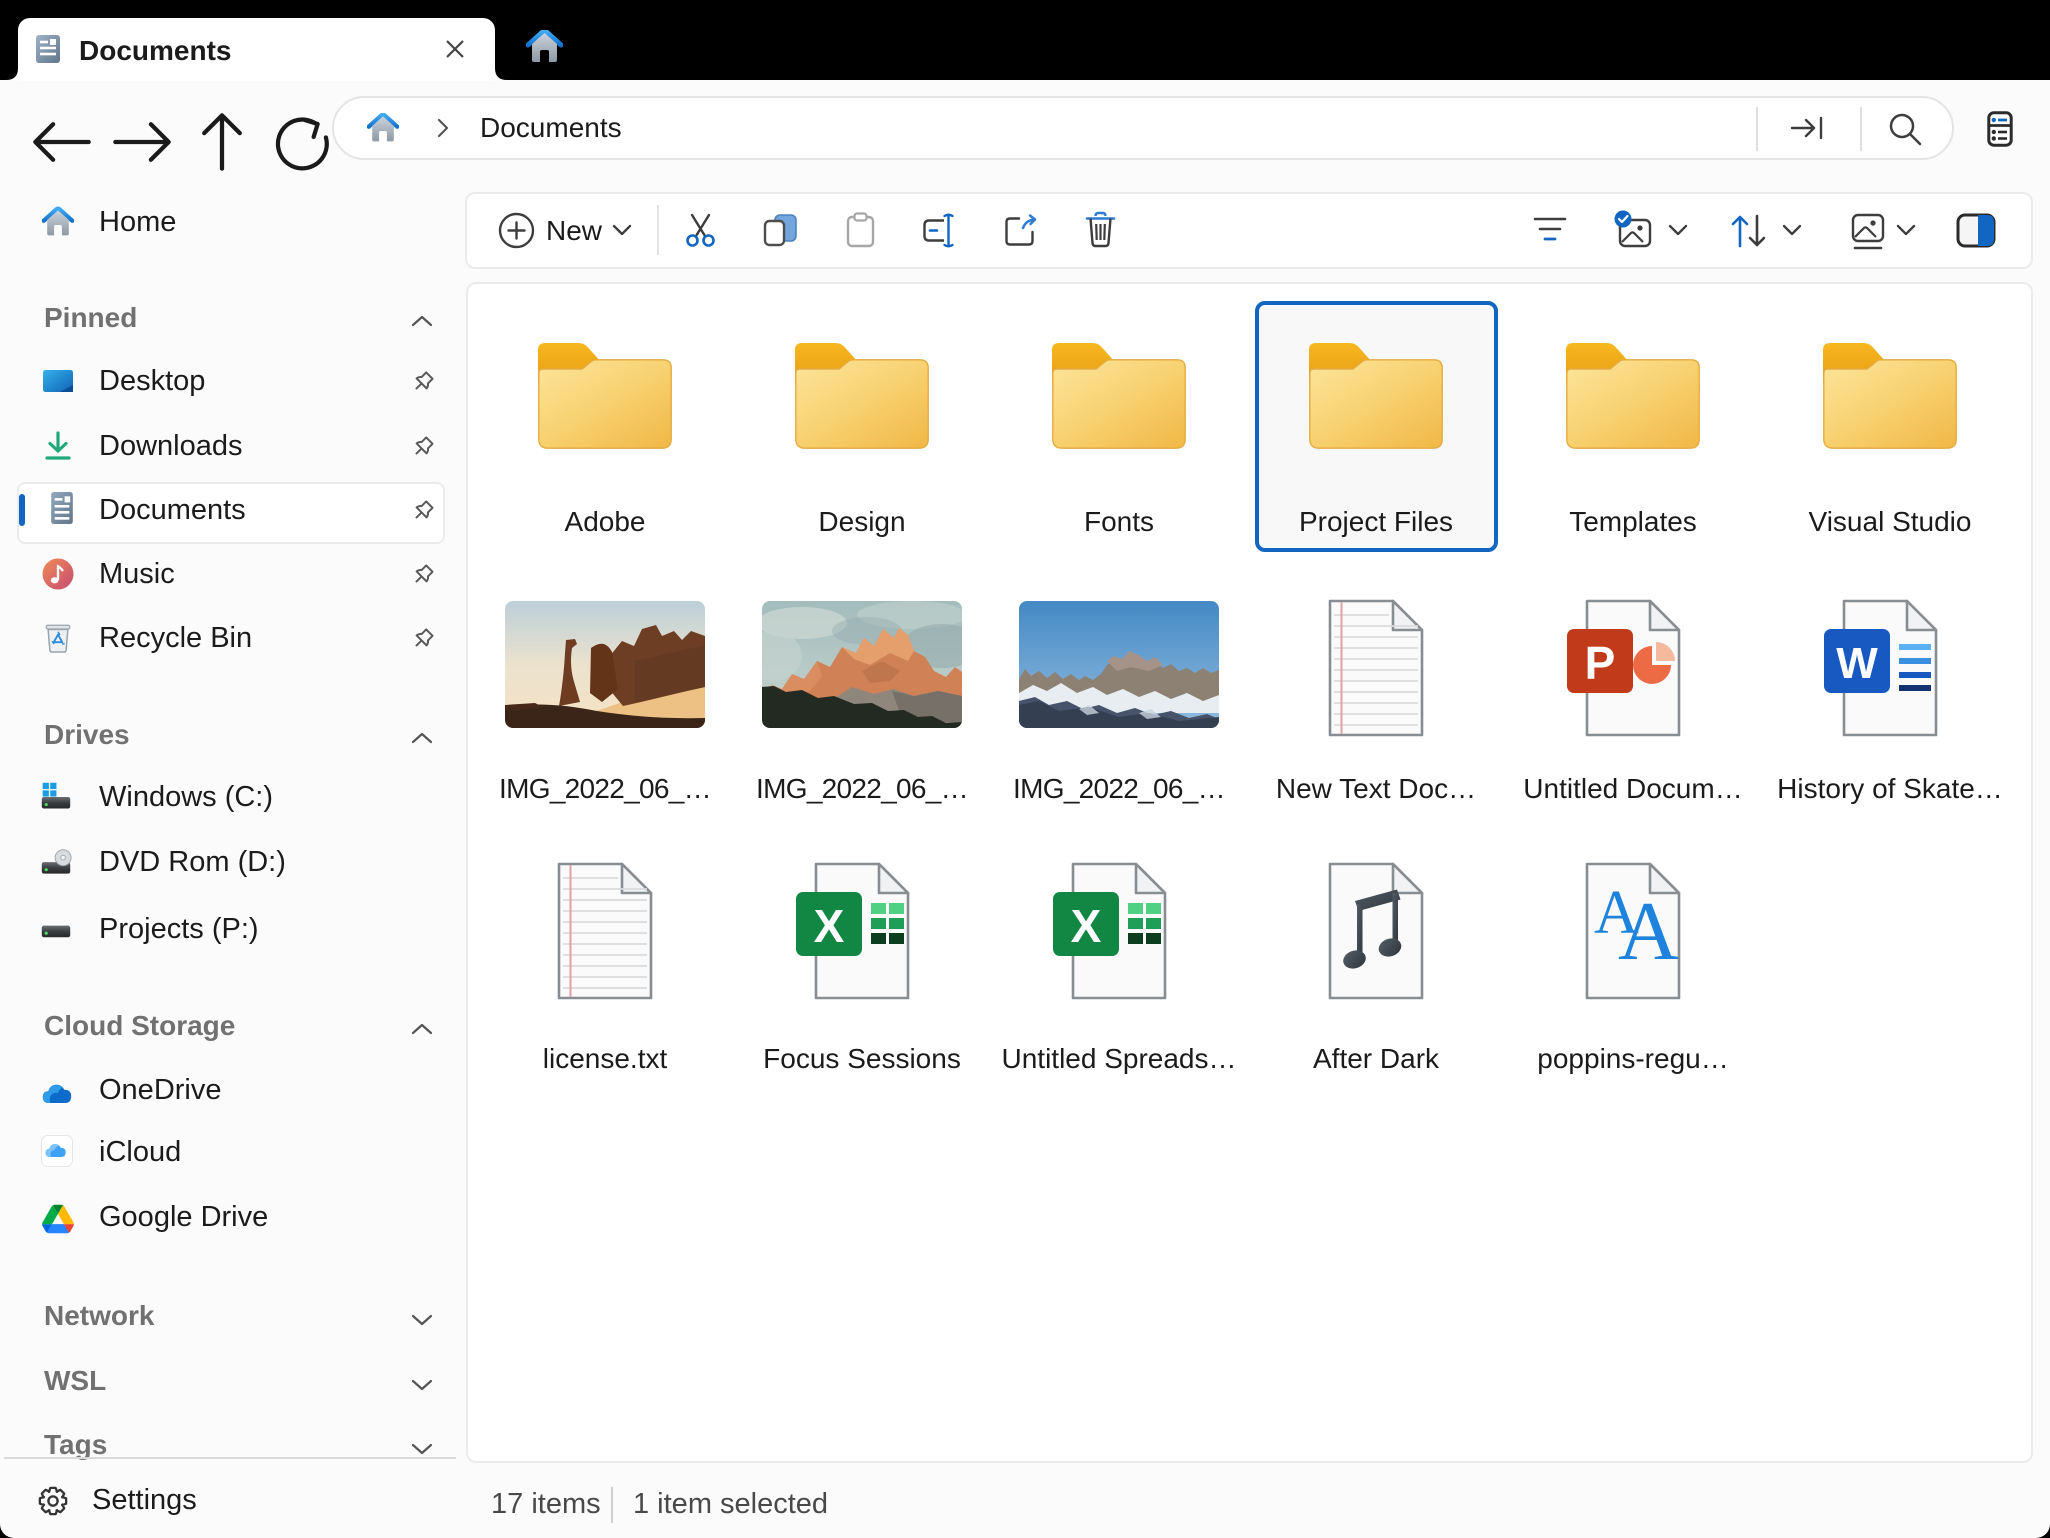  What do you see at coordinates (1857, 663) in the screenshot?
I see `svg-text: W` at bounding box center [1857, 663].